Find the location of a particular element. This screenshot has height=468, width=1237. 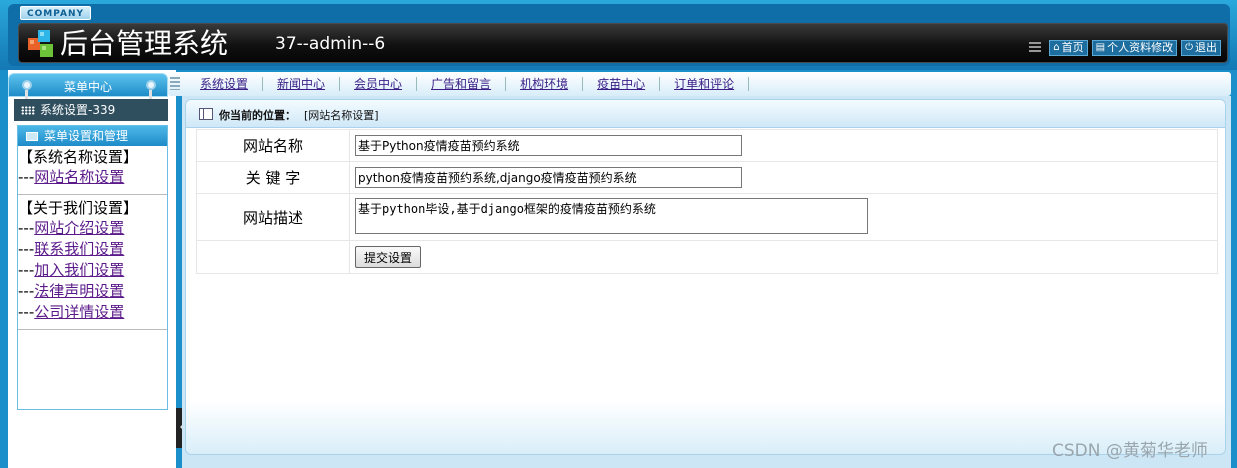

menu-item-contact: ---联系我们设置 is located at coordinates (92, 249).